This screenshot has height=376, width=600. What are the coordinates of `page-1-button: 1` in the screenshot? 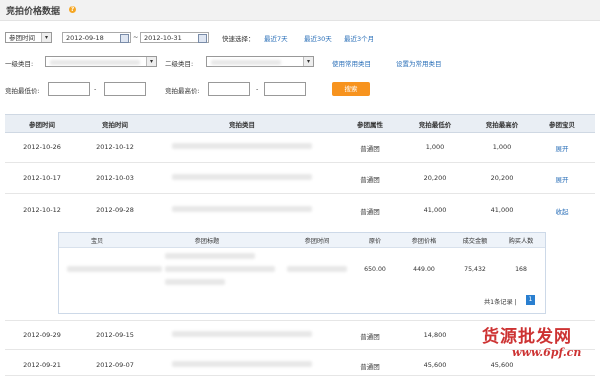 It's located at (530, 300).